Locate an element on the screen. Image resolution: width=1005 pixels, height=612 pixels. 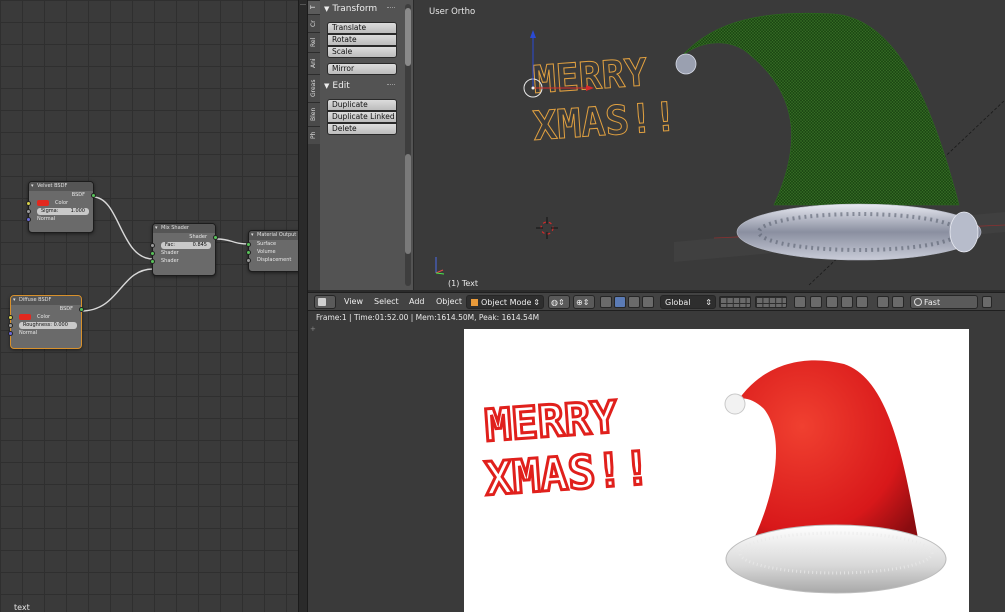
node-output-shader: Shader is located at coordinates (185, 237).